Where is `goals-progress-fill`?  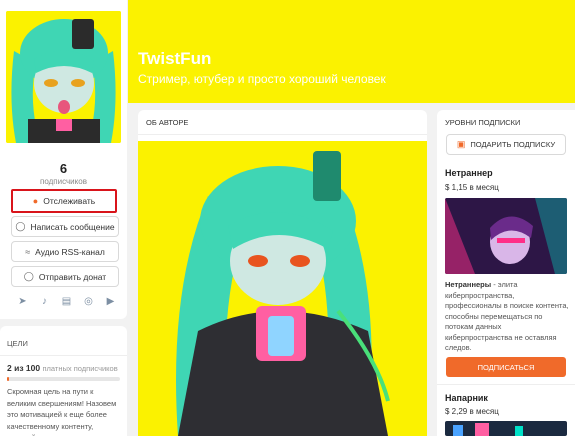
goals-progress-fill is located at coordinates (8, 379).